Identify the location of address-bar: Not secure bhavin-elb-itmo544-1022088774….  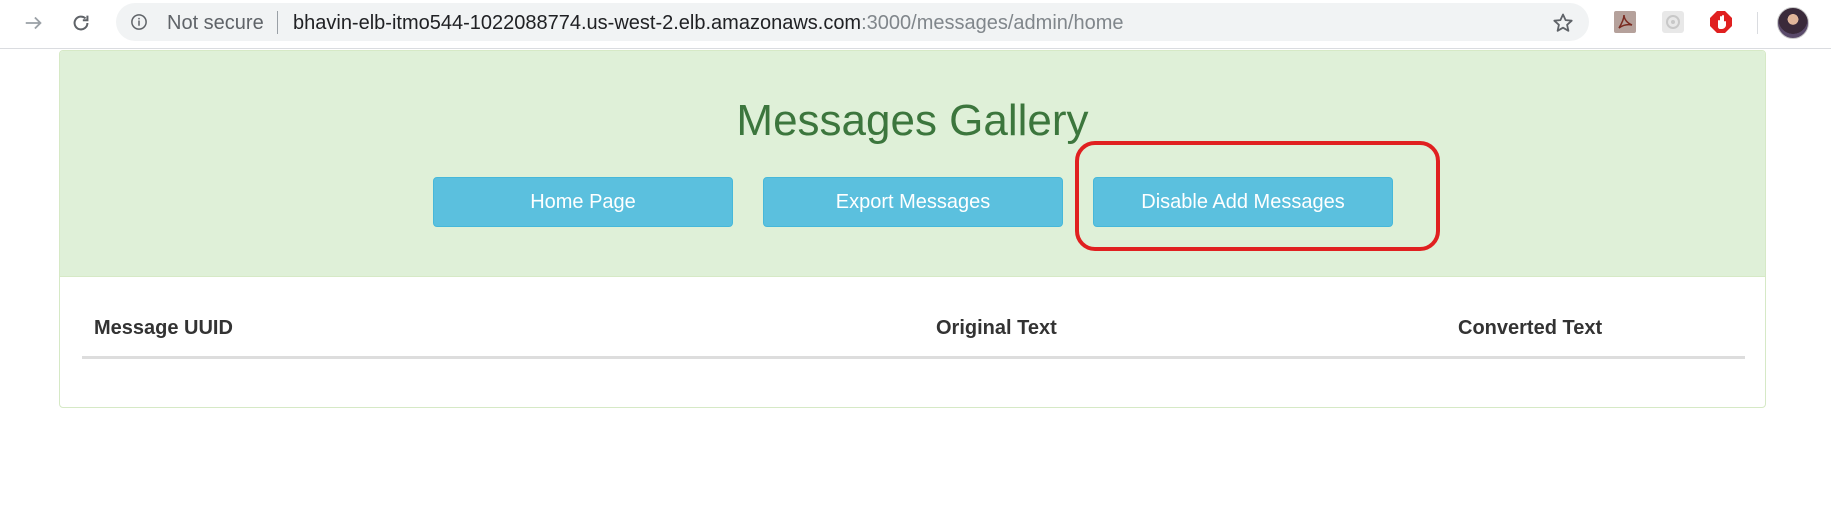
(852, 22).